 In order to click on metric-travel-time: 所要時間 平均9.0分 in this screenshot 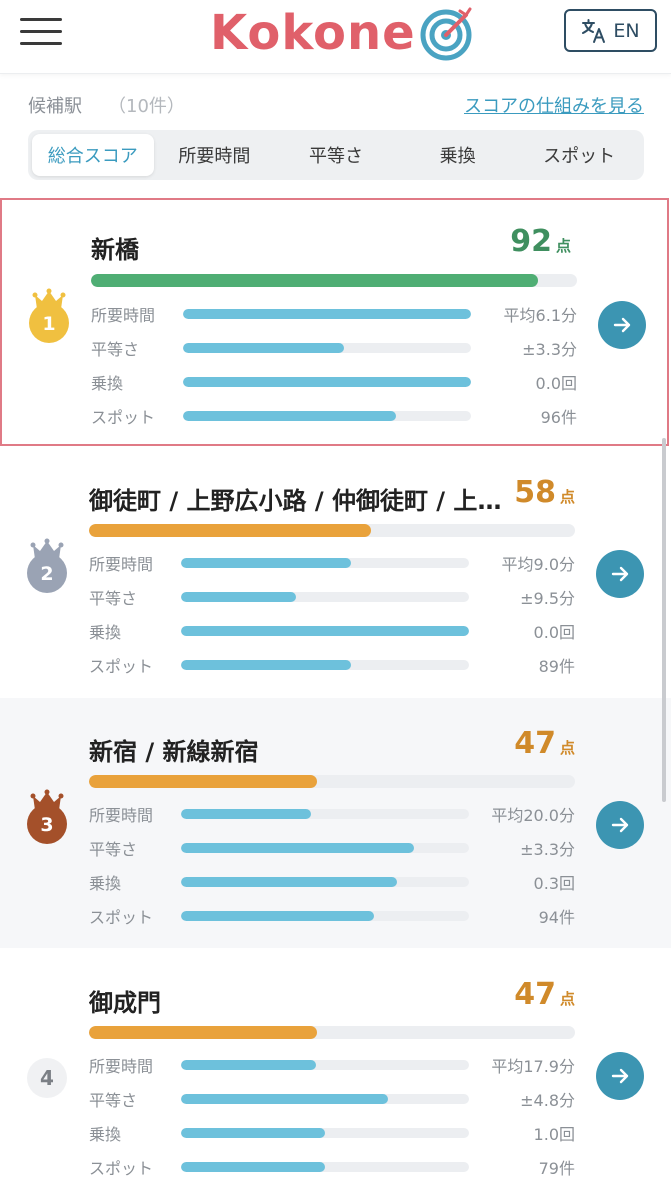, I will do `click(332, 563)`.